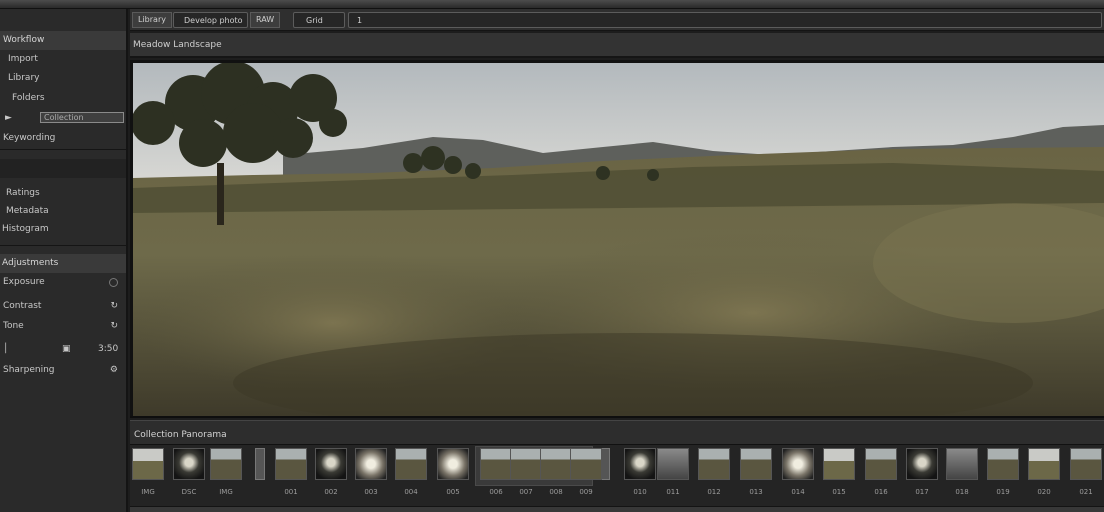 This screenshot has height=512, width=1104. Describe the element at coordinates (63, 98) in the screenshot. I see `panel-item-folders: Folders` at that location.